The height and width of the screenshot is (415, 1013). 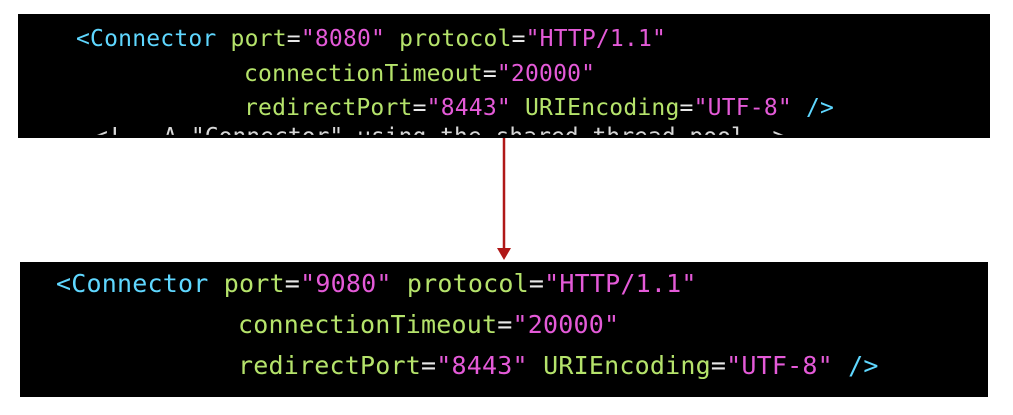 I want to click on port-attr: port, so click(x=254, y=283).